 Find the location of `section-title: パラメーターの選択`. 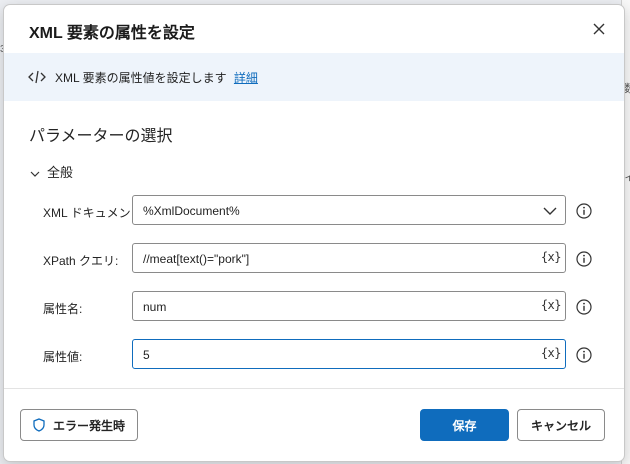

section-title: パラメーターの選択 is located at coordinates (101, 136).